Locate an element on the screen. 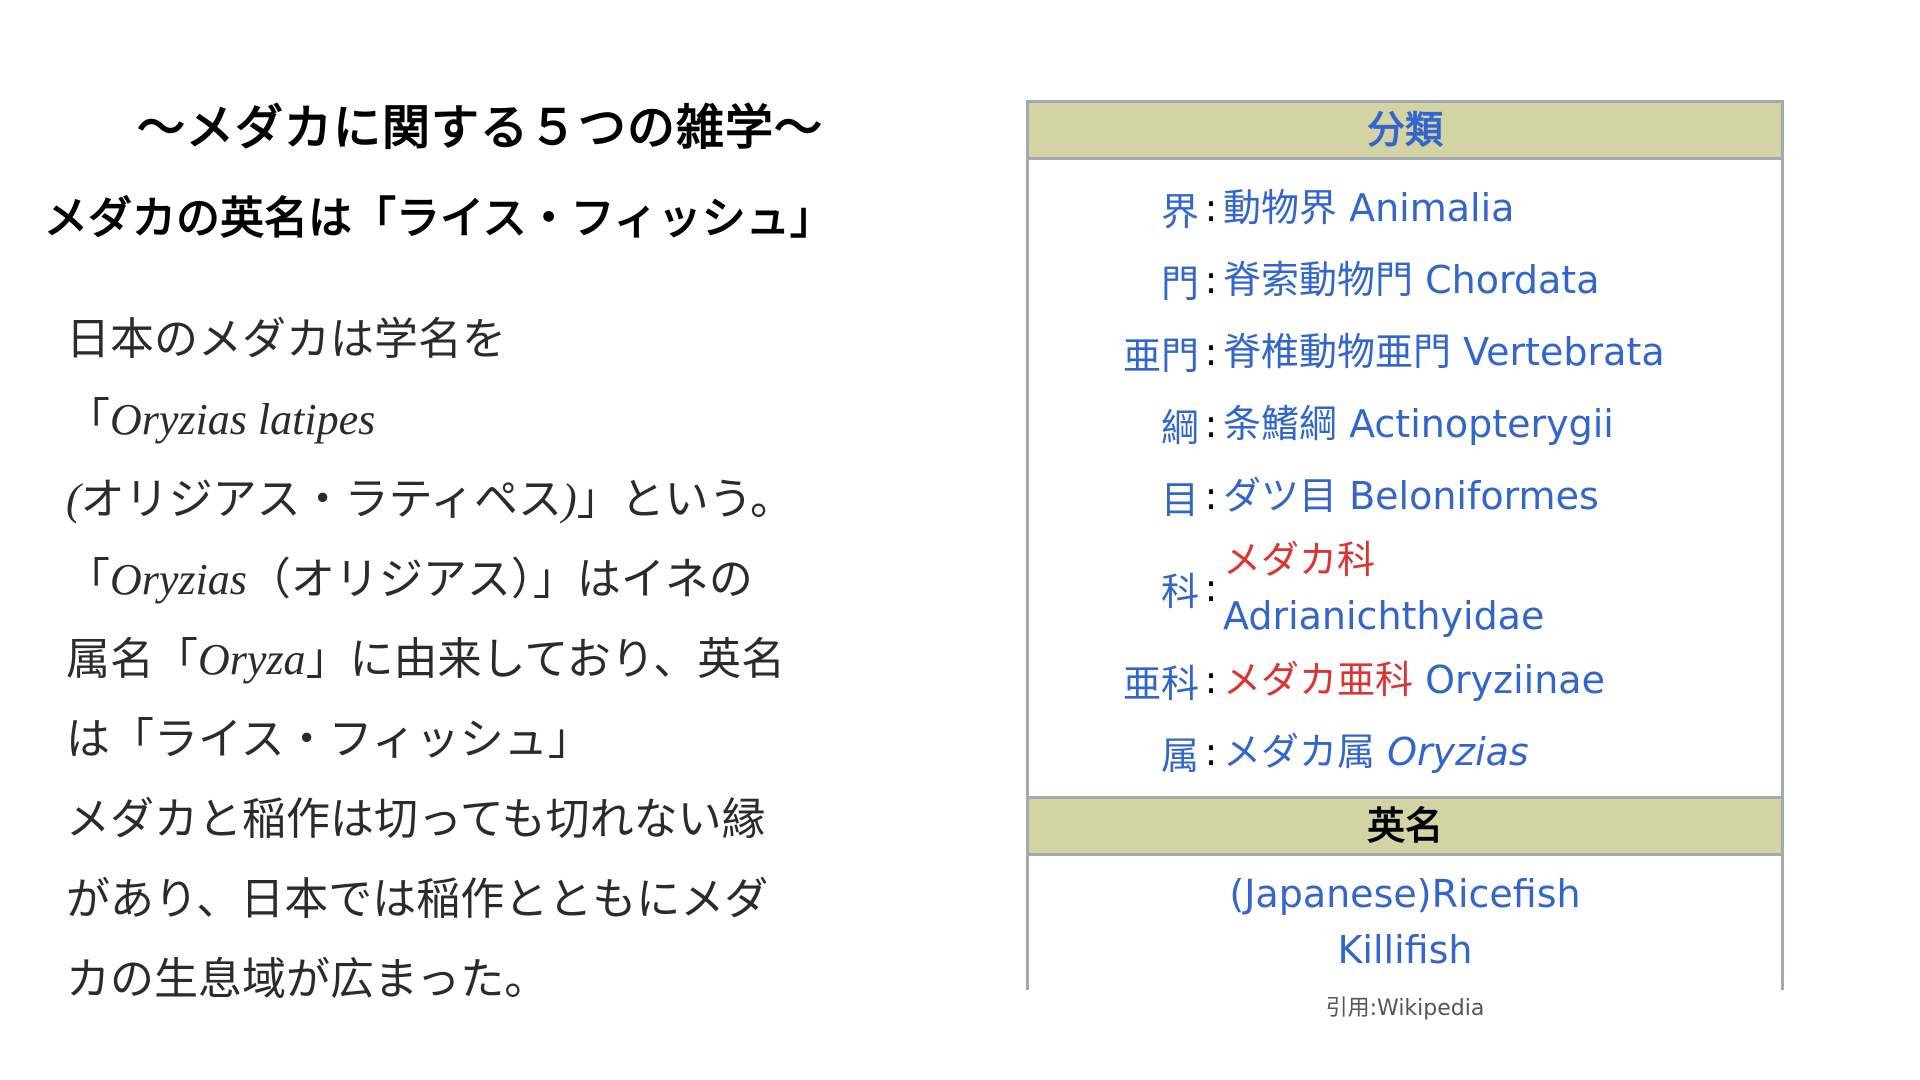  taxon-link: 脊索動物門 Chordata is located at coordinates (1502, 280).